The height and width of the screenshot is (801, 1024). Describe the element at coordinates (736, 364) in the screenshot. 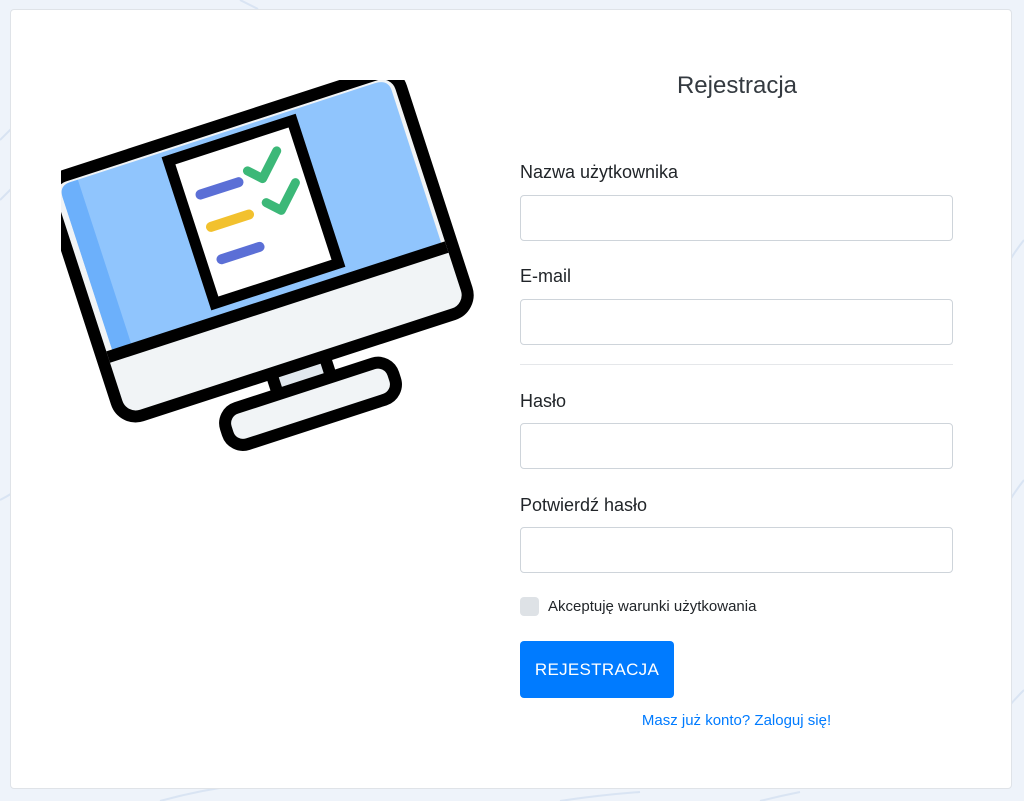

I see `form-divider` at that location.